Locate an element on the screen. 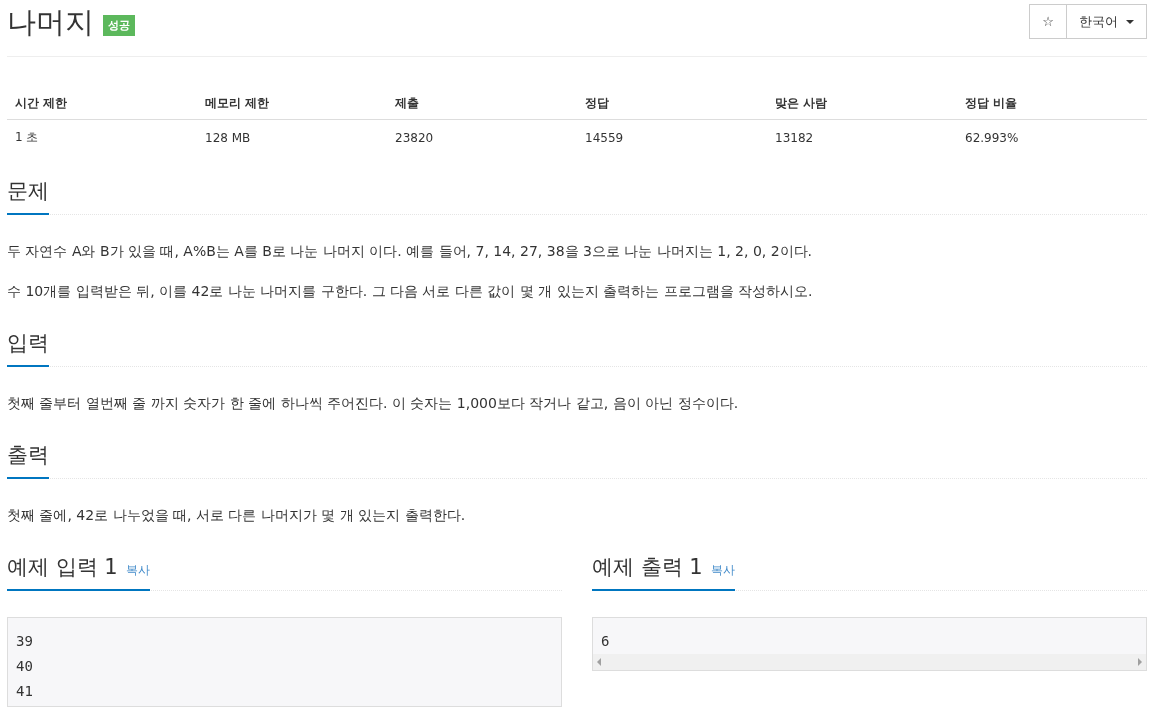 The width and height of the screenshot is (1149, 713). section-heading: 문제 is located at coordinates (28, 192).